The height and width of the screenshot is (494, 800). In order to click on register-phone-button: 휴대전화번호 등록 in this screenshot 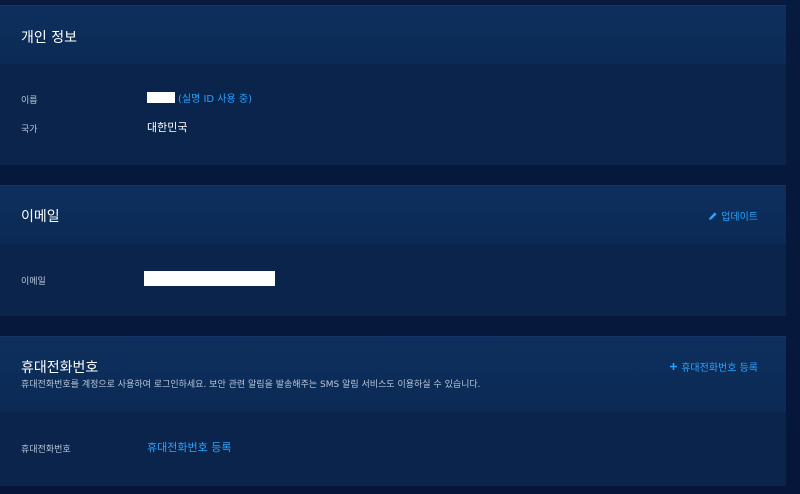, I will do `click(713, 366)`.